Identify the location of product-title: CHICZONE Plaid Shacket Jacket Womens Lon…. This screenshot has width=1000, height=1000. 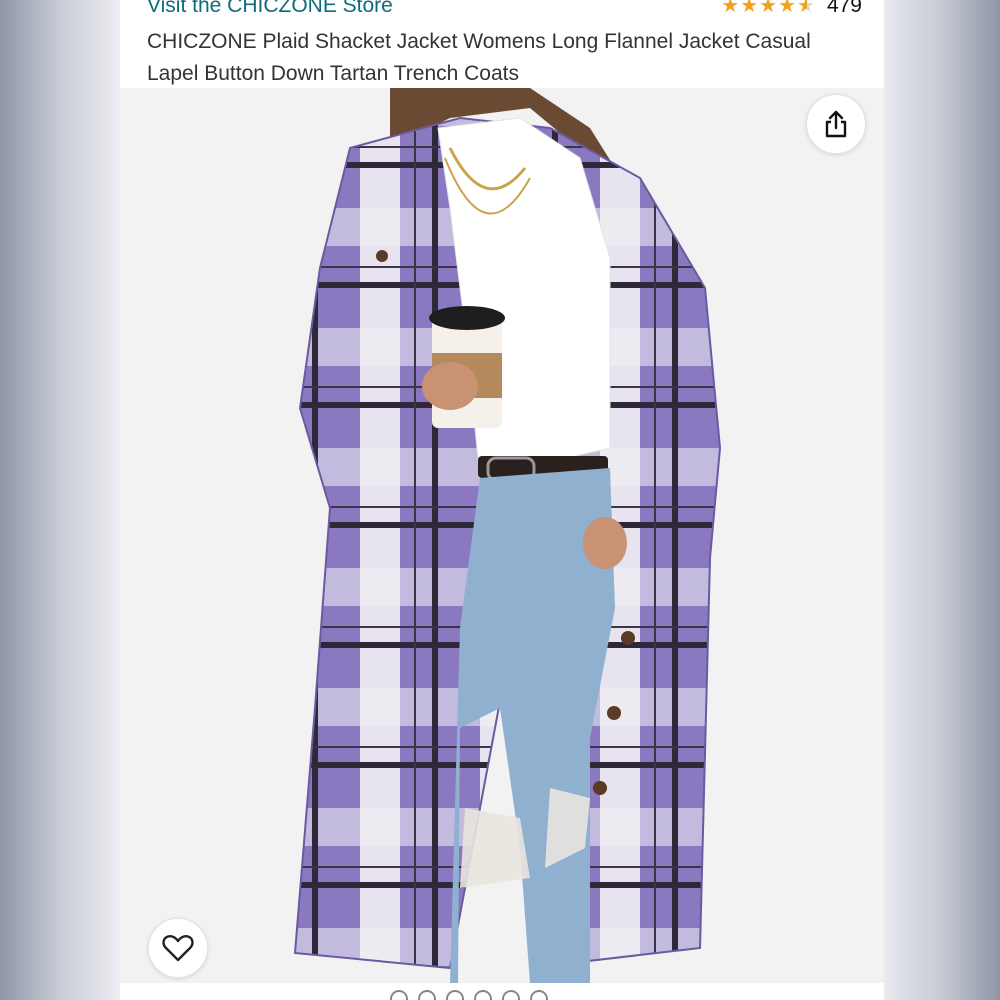
(479, 57).